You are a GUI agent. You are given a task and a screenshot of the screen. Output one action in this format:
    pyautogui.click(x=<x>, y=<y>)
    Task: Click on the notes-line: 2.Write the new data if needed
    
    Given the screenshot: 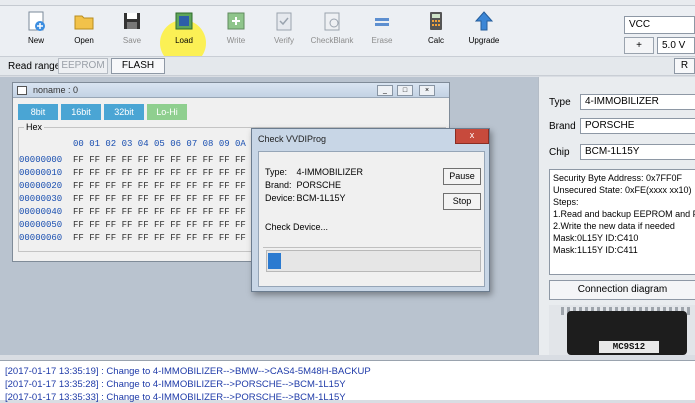 What is the action you would take?
    pyautogui.click(x=614, y=226)
    